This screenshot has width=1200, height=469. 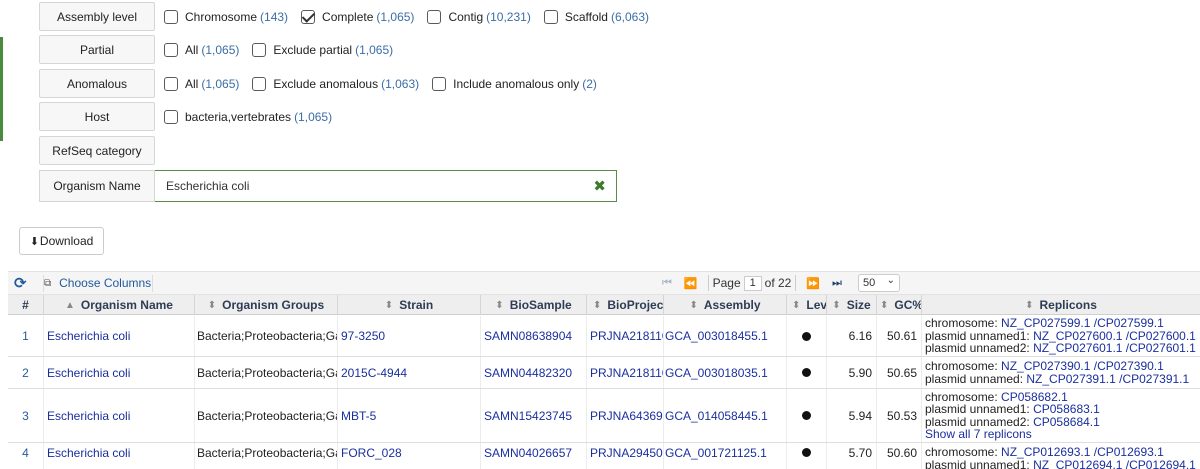 What do you see at coordinates (752, 283) in the screenshot?
I see `page-input: 1` at bounding box center [752, 283].